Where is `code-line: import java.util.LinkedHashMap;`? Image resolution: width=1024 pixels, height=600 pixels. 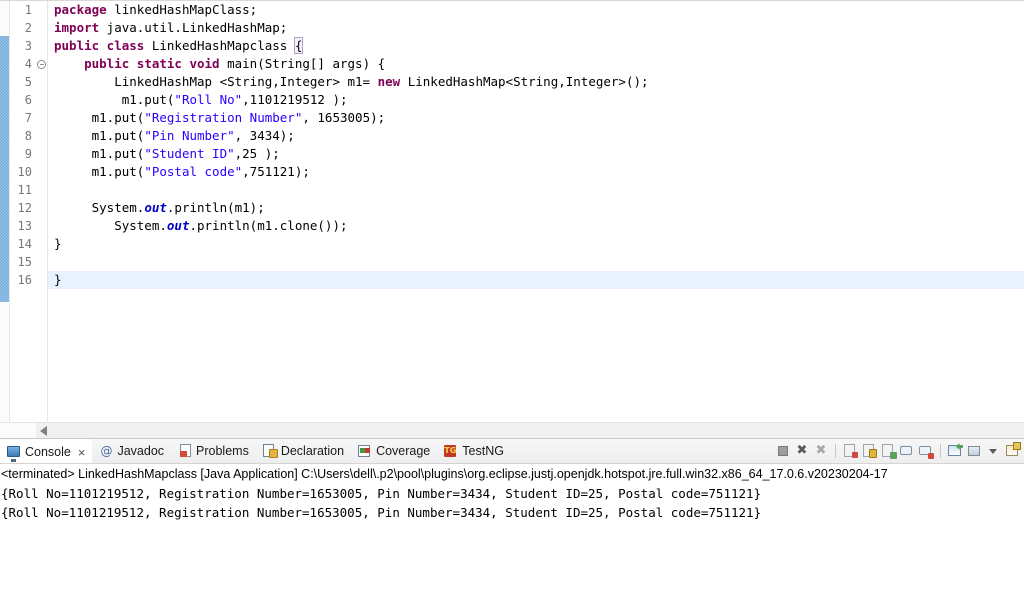 code-line: import java.util.LinkedHashMap; is located at coordinates (536, 28).